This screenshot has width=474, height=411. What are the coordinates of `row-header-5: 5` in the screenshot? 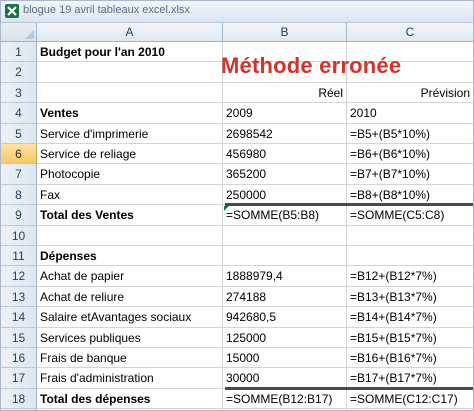 It's located at (19, 133).